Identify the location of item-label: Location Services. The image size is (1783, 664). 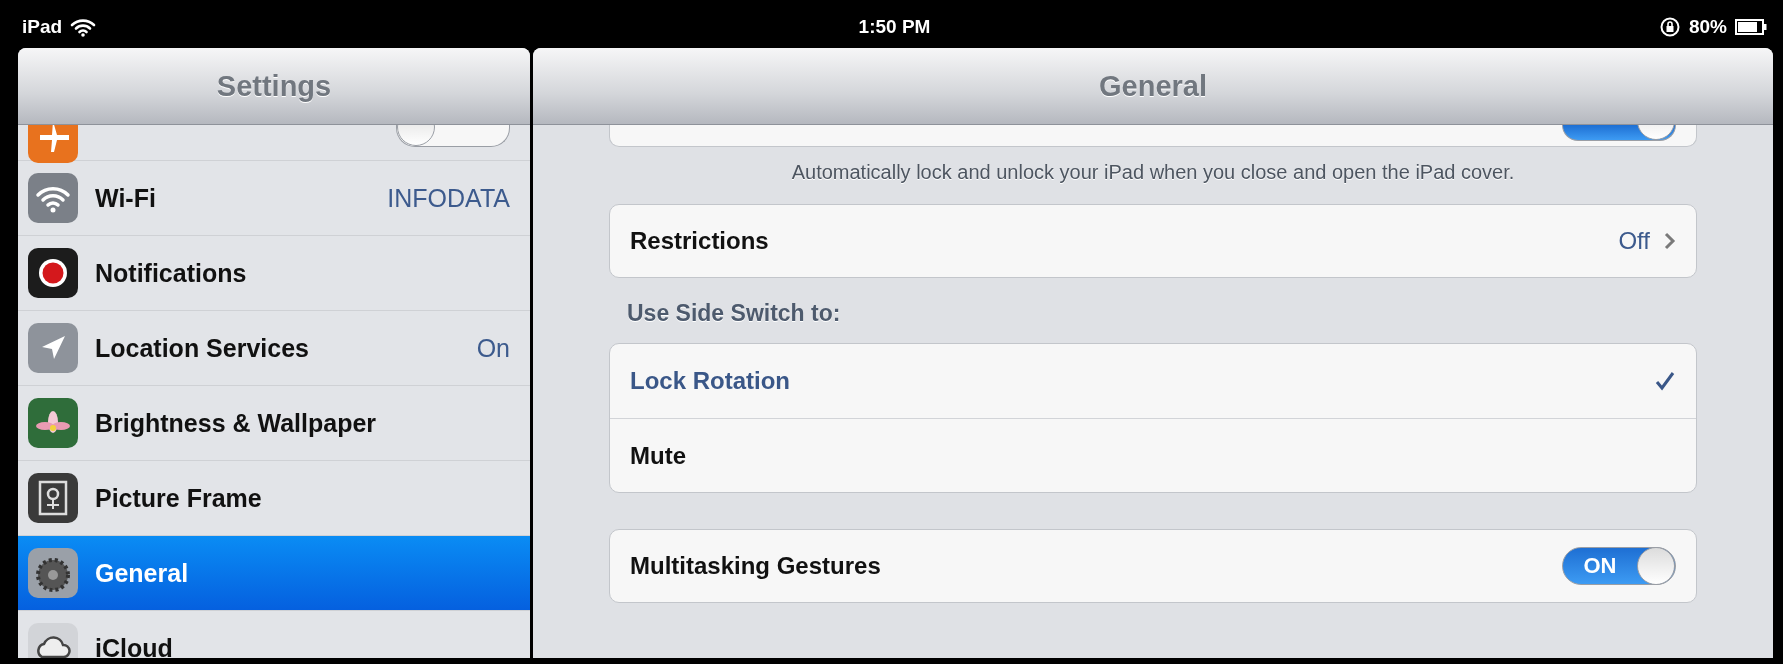
(202, 348).